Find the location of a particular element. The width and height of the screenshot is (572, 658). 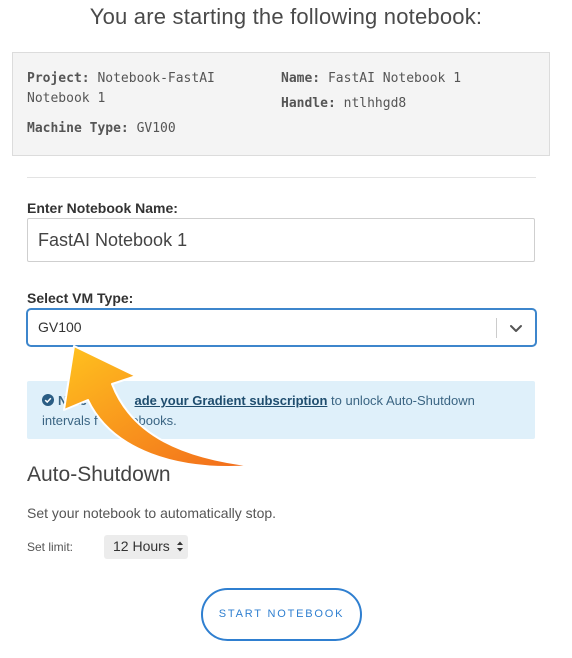

notebook-name-label: Enter Notebook Name: is located at coordinates (102, 208).